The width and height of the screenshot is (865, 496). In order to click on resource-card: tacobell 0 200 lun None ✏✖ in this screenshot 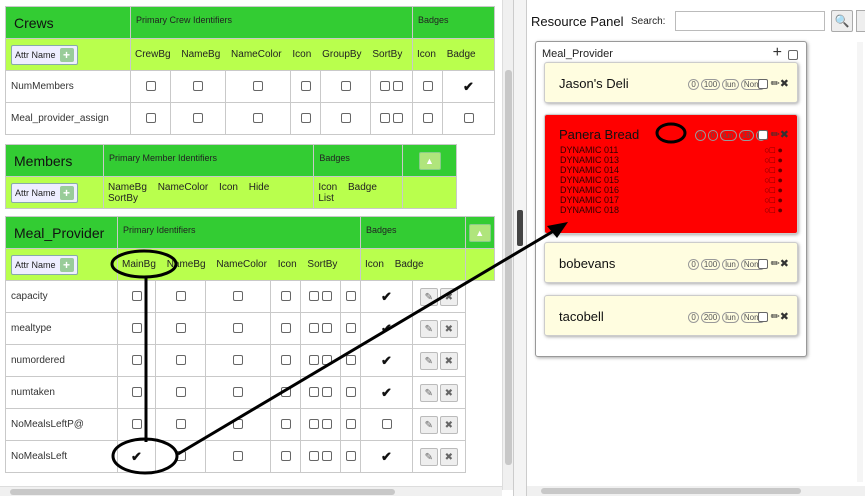, I will do `click(671, 315)`.